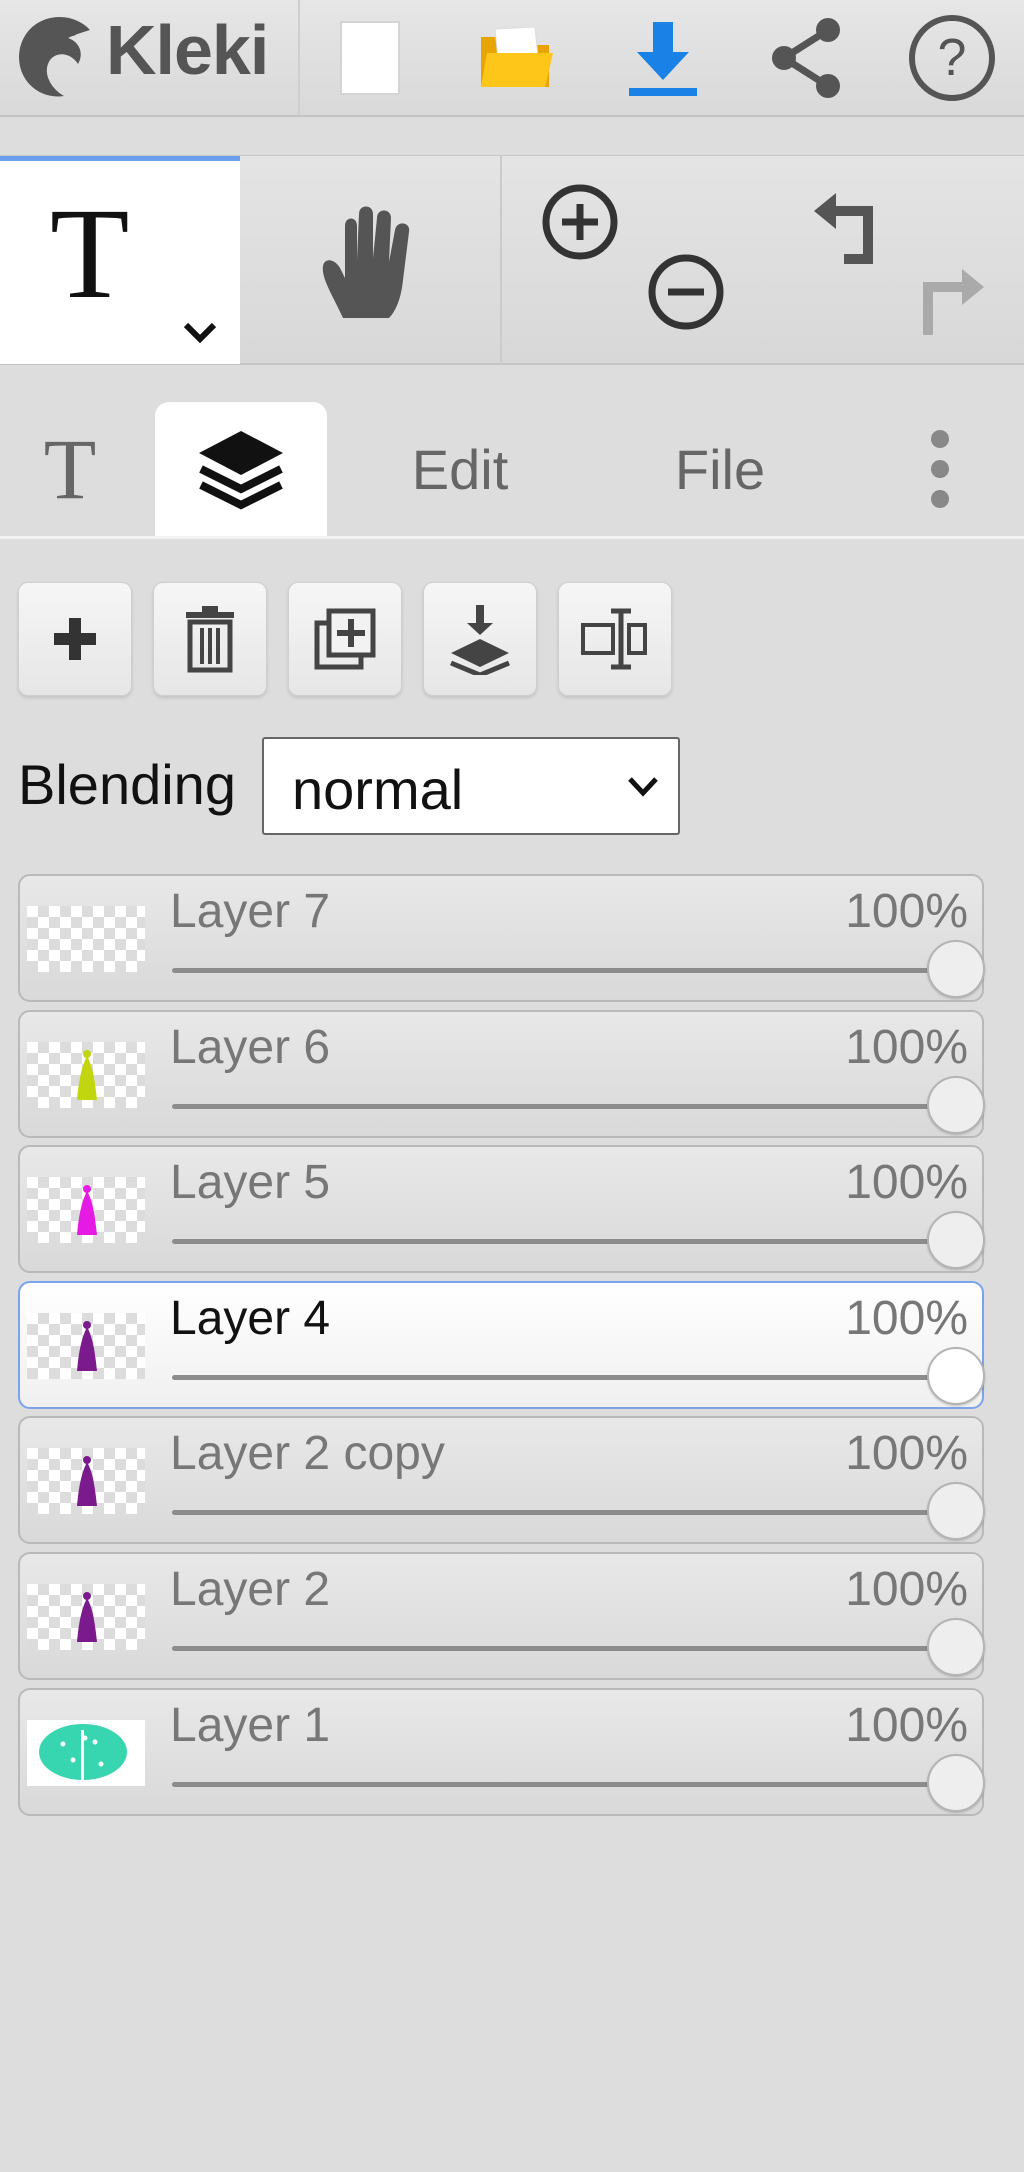 The image size is (1024, 2172). I want to click on share-button, so click(806, 57).